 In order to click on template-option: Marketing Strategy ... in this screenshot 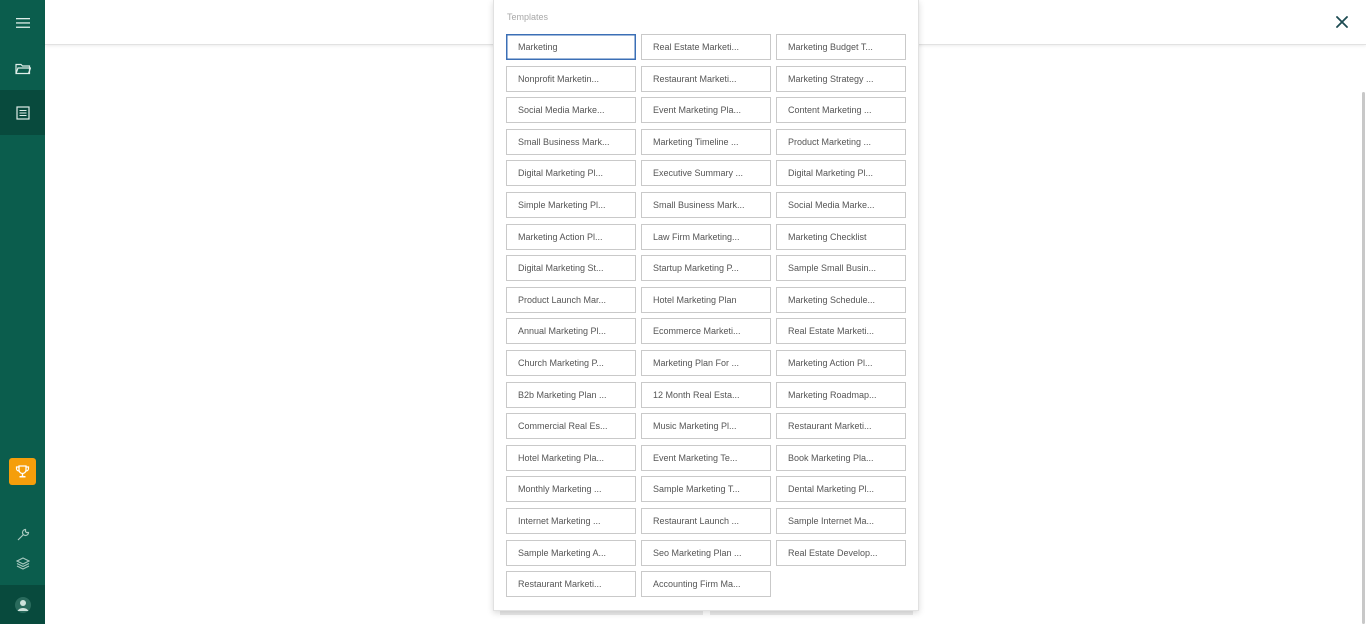, I will do `click(841, 78)`.